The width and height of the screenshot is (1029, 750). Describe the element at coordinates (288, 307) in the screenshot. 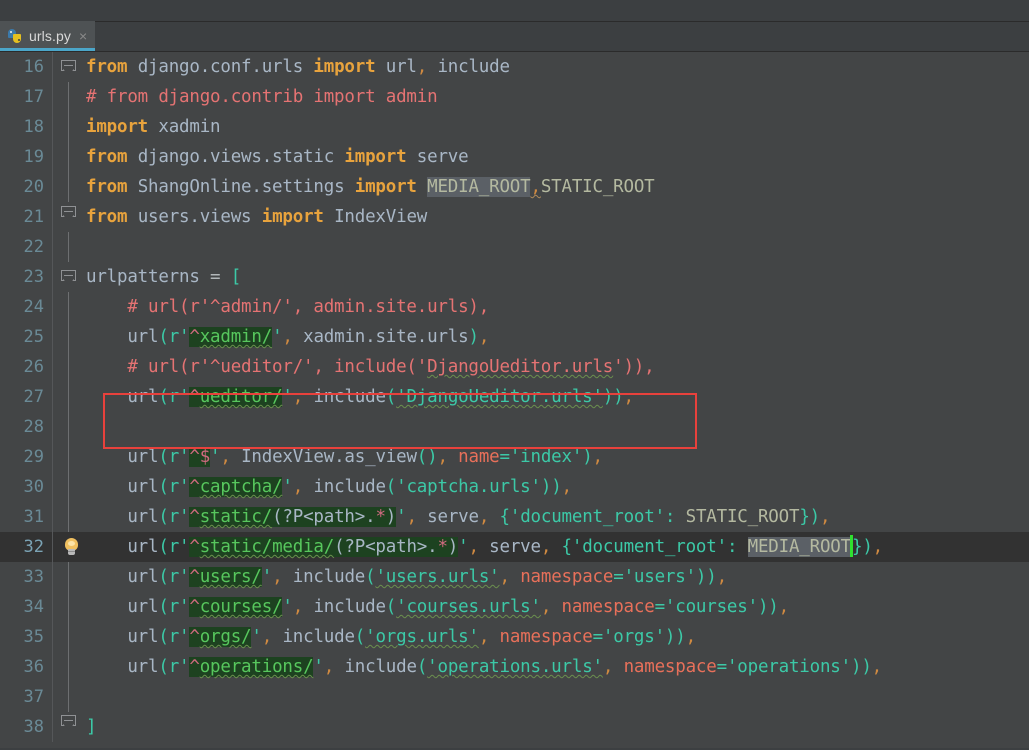

I see `line-content: # url(r'^admin/', admin.site.urls),` at that location.